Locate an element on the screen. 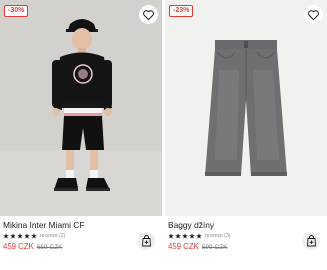 Image resolution: width=327 pixels, height=270 pixels. original-price: 599 CZK is located at coordinates (214, 247).